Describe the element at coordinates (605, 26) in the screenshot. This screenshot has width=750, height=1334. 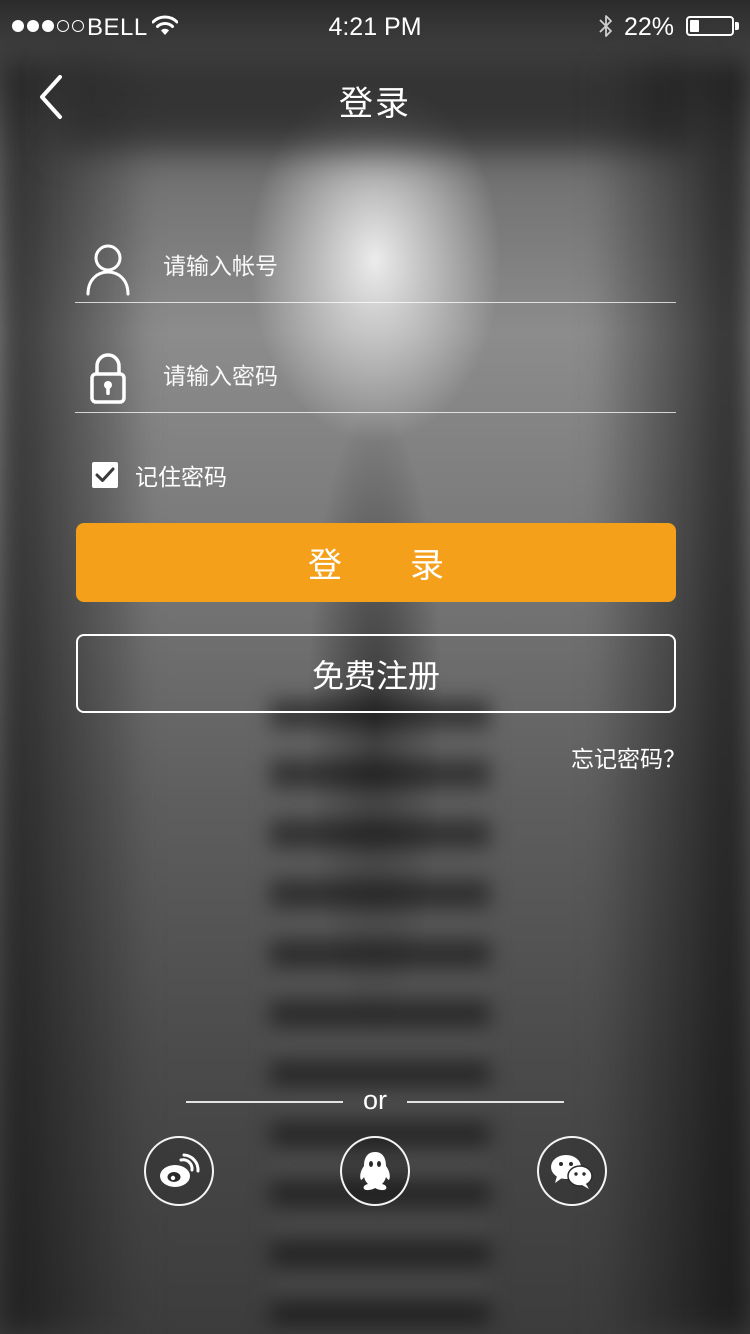
I see `bluetooth-icon` at that location.